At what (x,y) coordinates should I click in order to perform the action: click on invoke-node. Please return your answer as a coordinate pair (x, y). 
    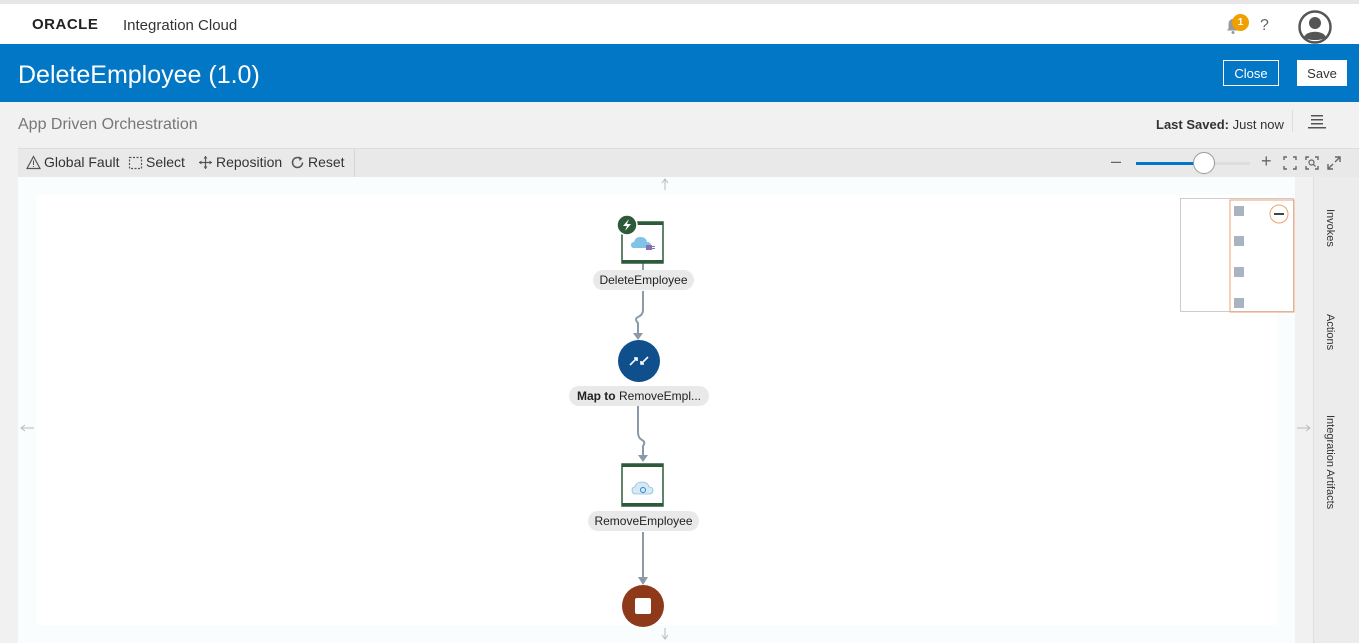
    Looking at the image, I should click on (642, 485).